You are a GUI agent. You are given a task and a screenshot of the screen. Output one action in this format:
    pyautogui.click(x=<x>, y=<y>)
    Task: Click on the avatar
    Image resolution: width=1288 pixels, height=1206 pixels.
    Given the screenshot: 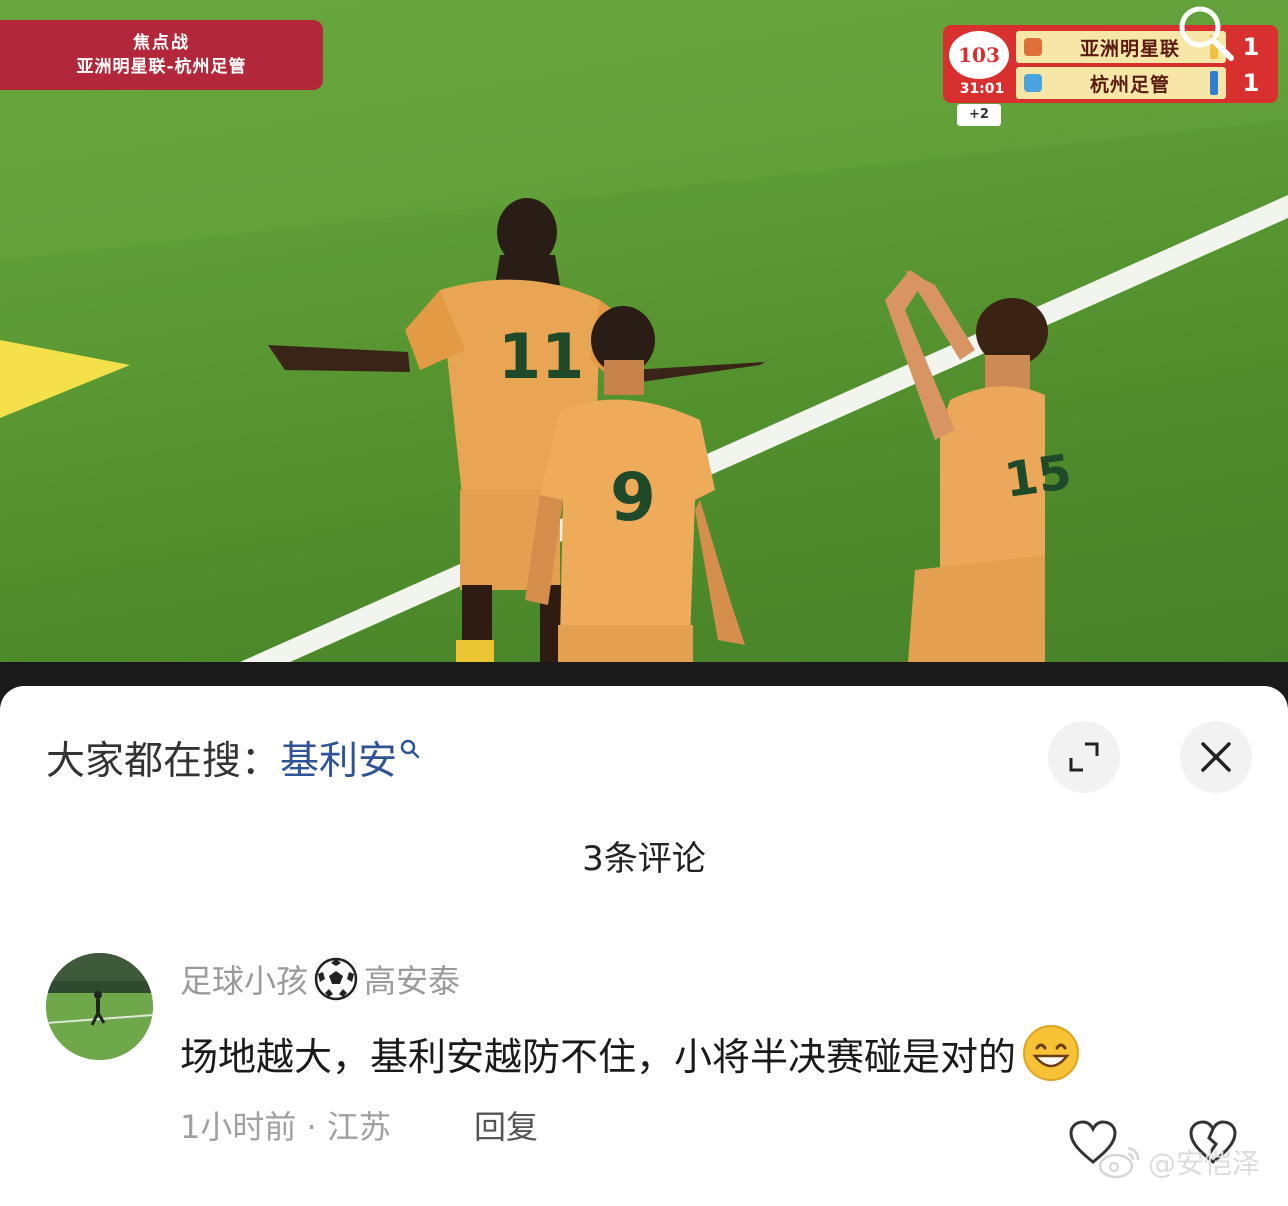 What is the action you would take?
    pyautogui.click(x=99, y=1006)
    